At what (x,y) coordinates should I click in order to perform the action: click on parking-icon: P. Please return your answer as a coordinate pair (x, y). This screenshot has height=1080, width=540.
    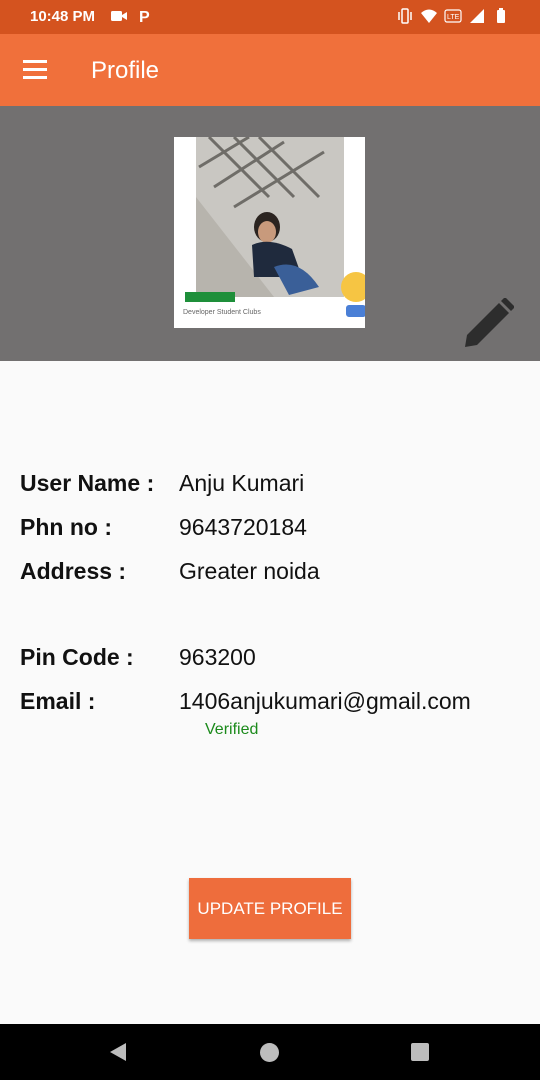
    Looking at the image, I should click on (144, 16).